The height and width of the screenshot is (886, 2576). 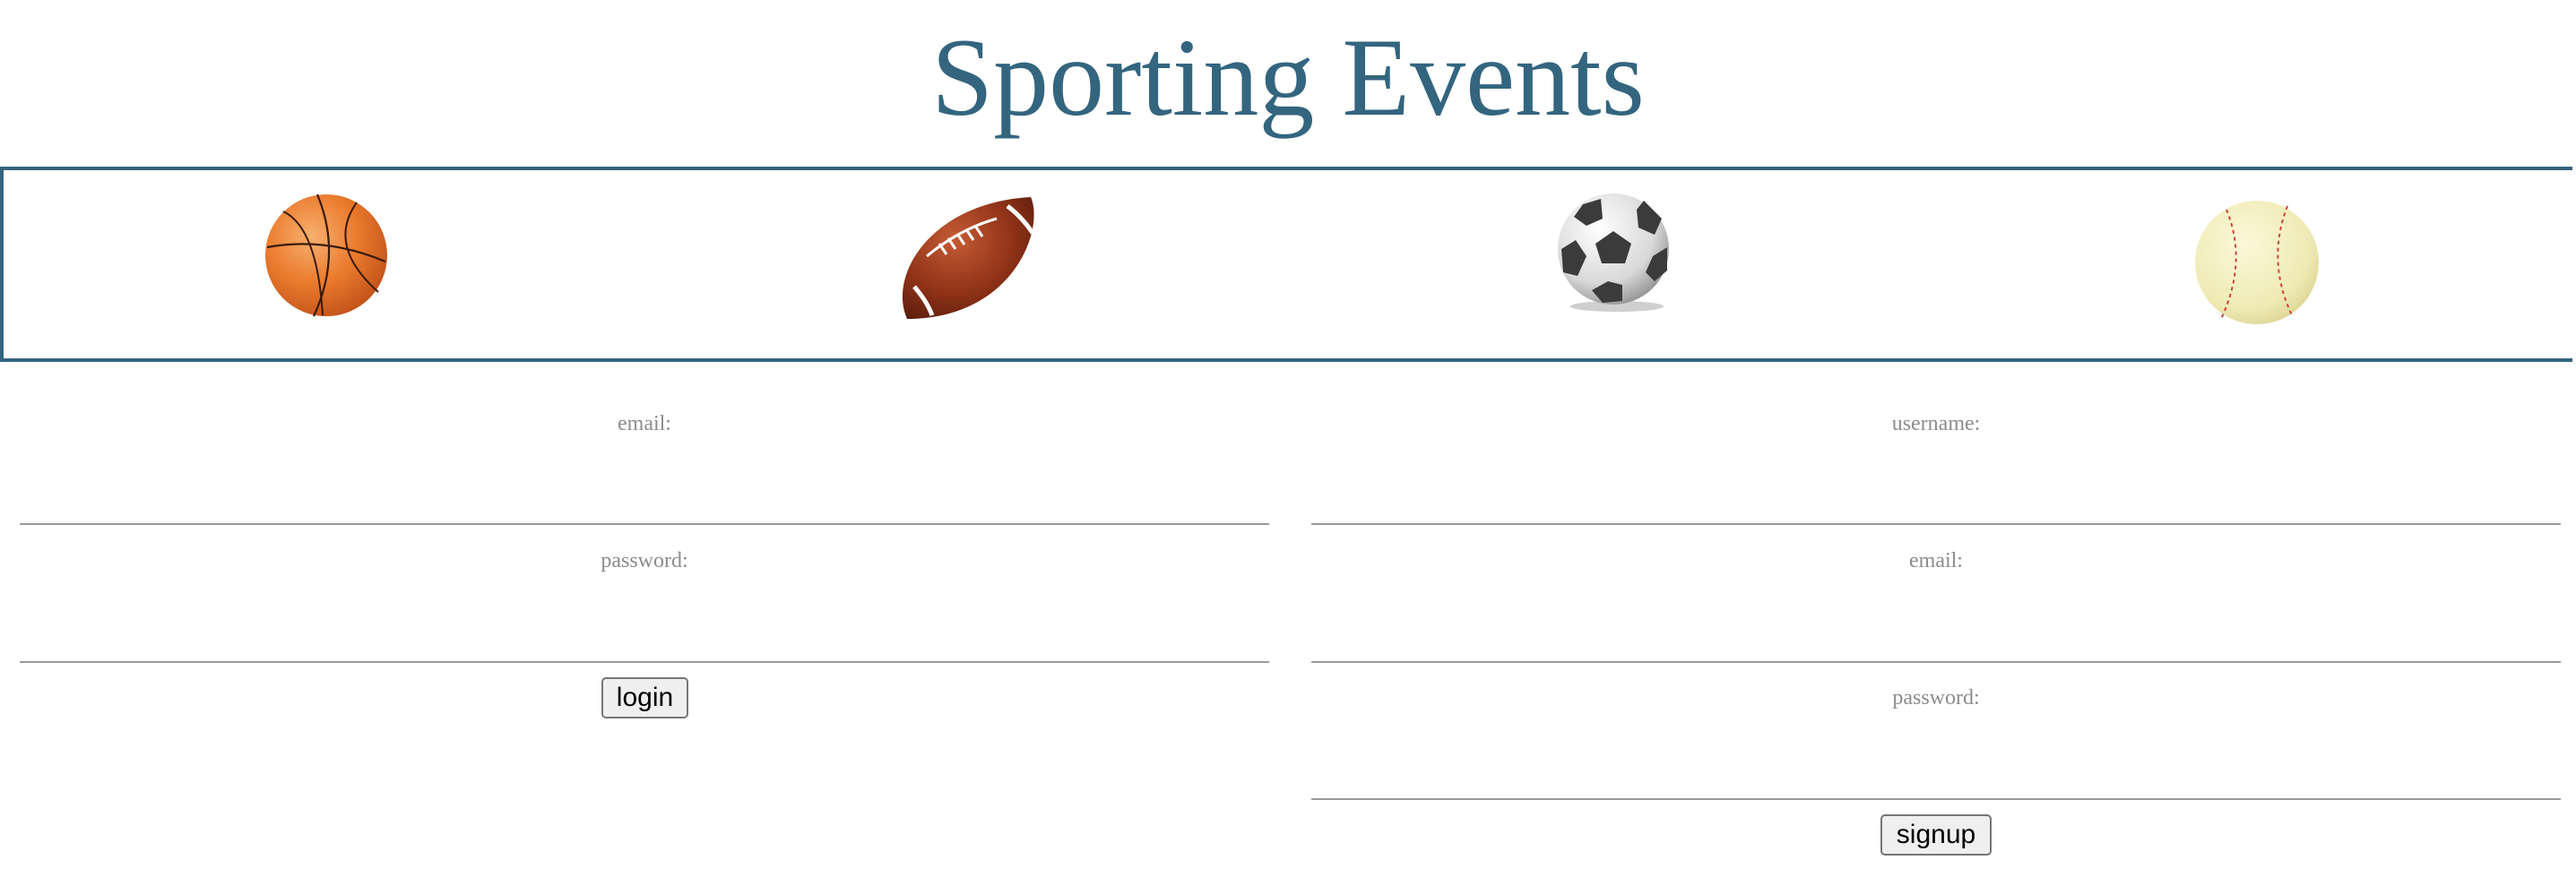 I want to click on soccer-ball-icon, so click(x=1613, y=253).